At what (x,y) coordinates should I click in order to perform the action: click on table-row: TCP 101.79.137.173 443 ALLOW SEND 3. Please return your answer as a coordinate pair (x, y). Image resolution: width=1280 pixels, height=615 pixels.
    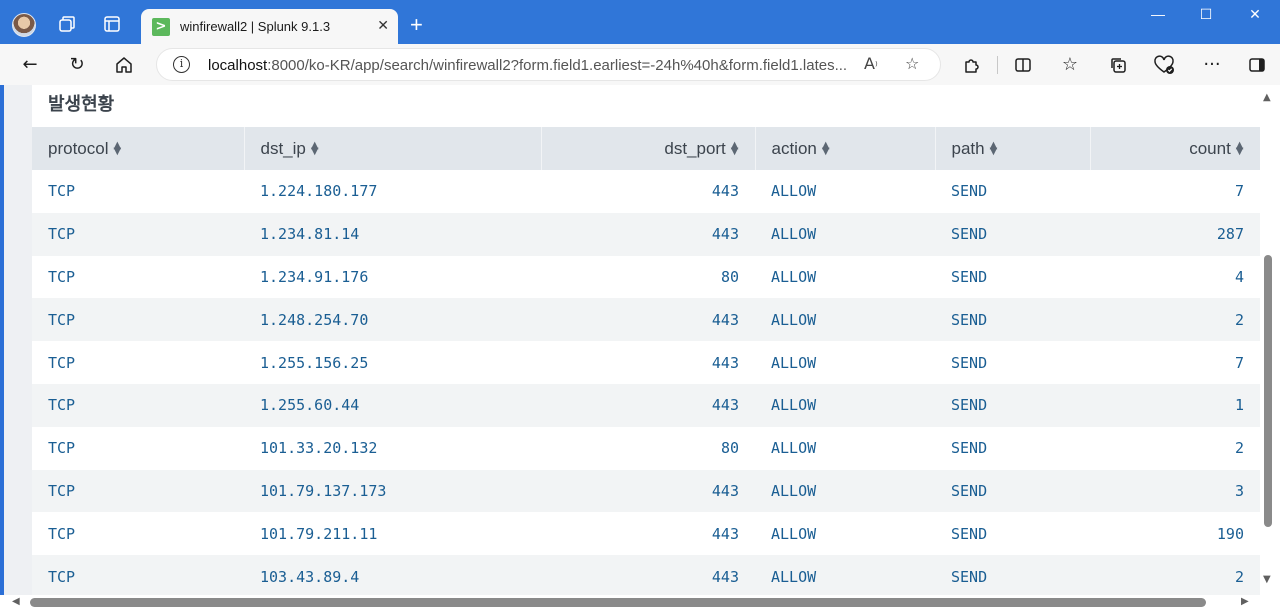
    Looking at the image, I should click on (646, 491).